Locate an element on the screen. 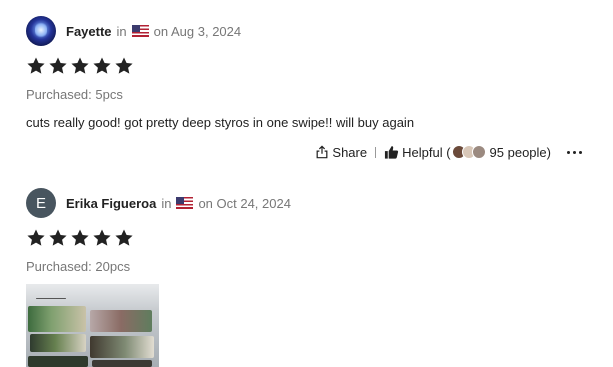 This screenshot has width=613, height=367. more-options-icon is located at coordinates (574, 152).